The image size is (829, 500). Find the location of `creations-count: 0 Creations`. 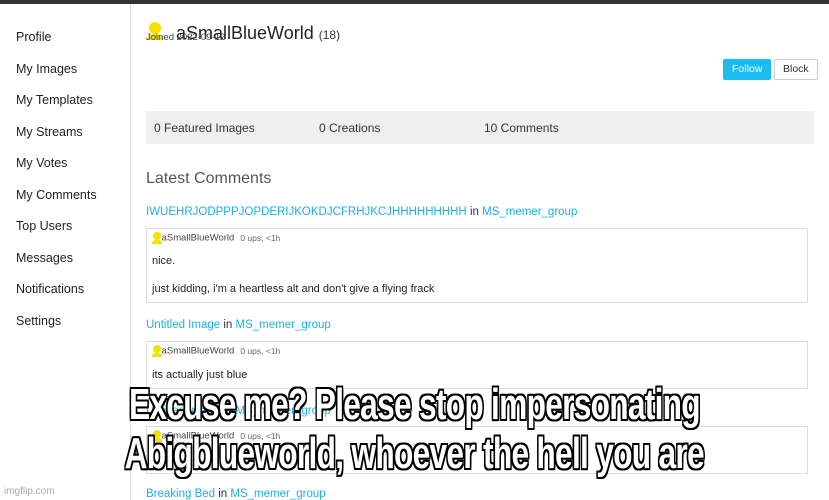

creations-count: 0 Creations is located at coordinates (349, 128).